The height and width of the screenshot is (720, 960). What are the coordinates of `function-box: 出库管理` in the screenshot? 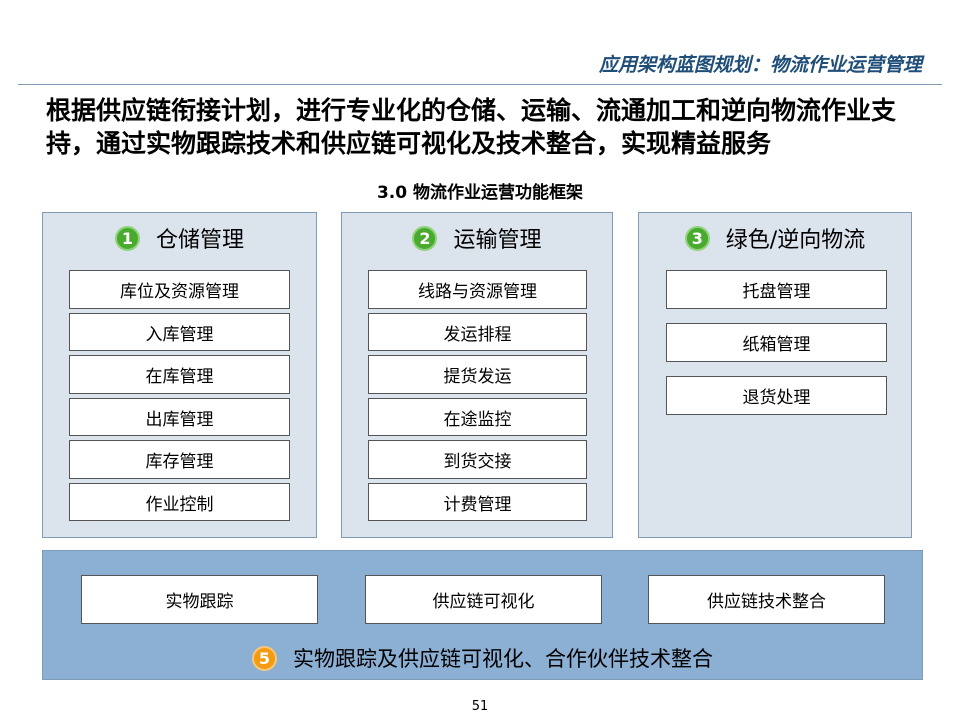 It's located at (179, 417).